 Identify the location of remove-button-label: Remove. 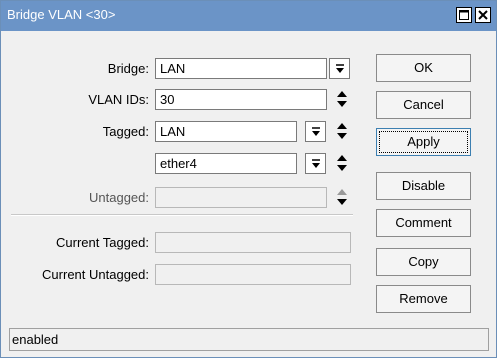
(423, 298).